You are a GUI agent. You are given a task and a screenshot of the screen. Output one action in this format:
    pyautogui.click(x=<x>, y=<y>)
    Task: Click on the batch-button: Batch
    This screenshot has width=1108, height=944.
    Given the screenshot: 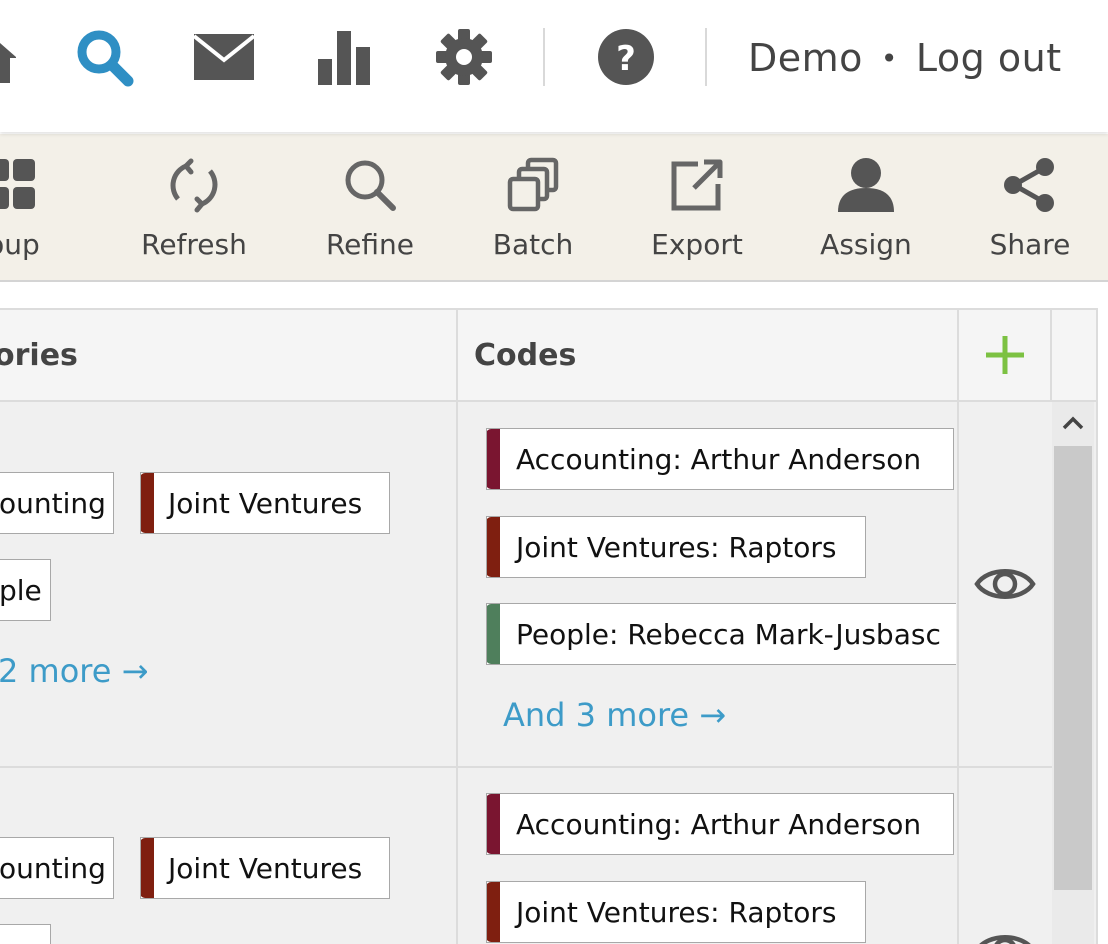 What is the action you would take?
    pyautogui.click(x=533, y=207)
    